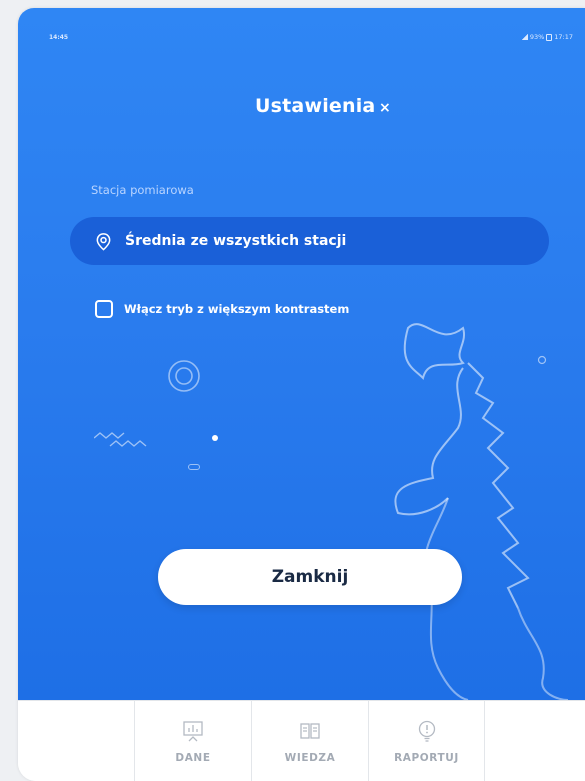  I want to click on alert-bulb-icon, so click(426, 731).